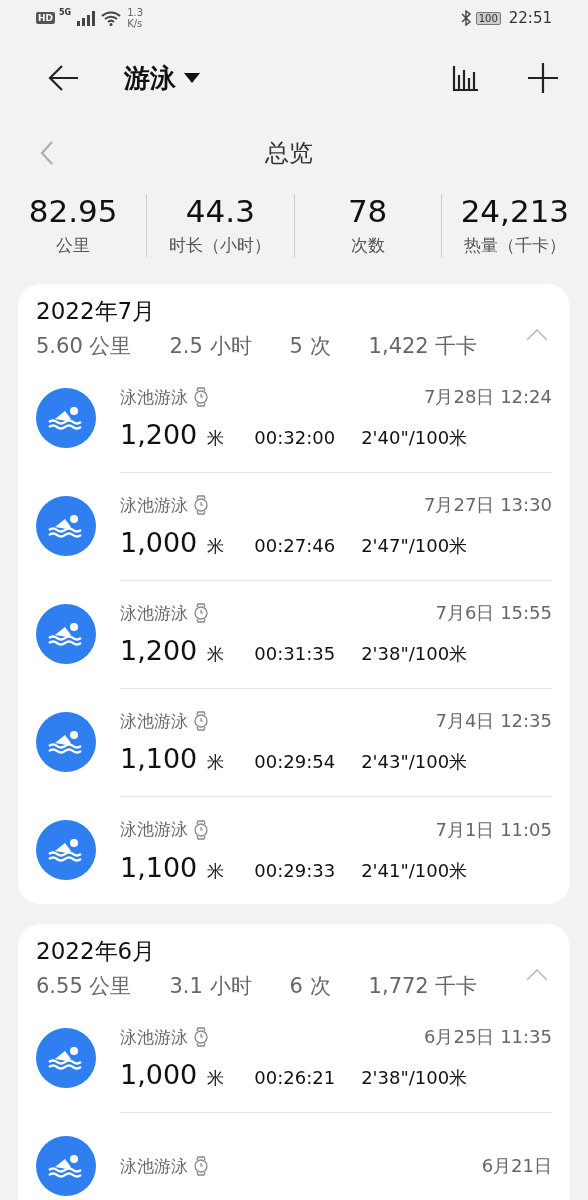  I want to click on workout-date: 7月28日 12:24, so click(488, 397).